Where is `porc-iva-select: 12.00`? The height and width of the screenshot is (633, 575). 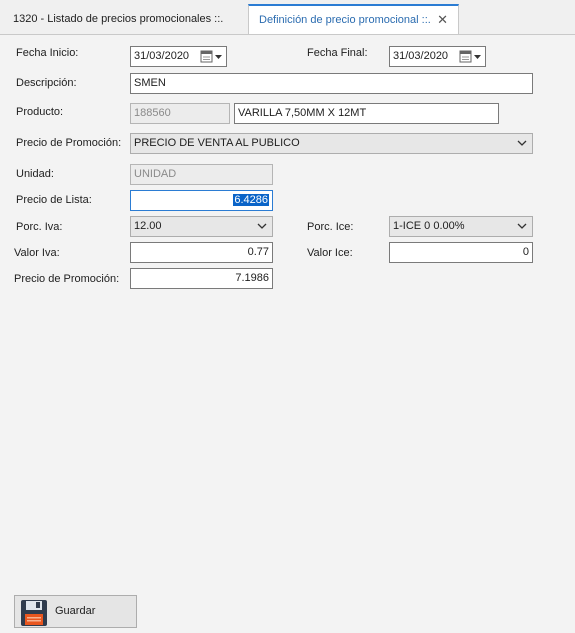
porc-iva-select: 12.00 is located at coordinates (201, 226).